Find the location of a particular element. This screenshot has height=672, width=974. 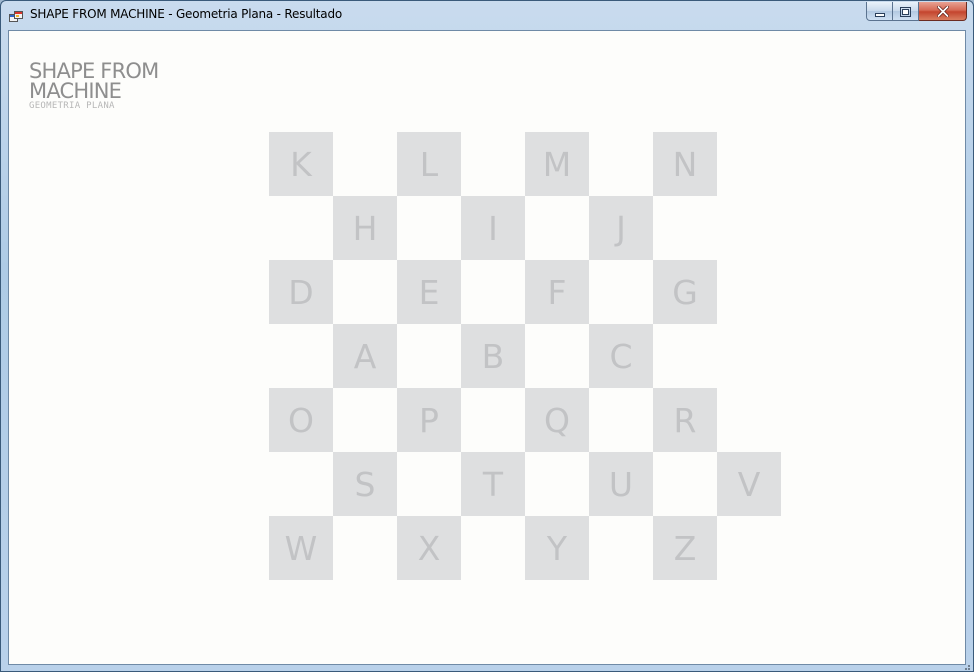

letter-tile-w: W is located at coordinates (301, 548).